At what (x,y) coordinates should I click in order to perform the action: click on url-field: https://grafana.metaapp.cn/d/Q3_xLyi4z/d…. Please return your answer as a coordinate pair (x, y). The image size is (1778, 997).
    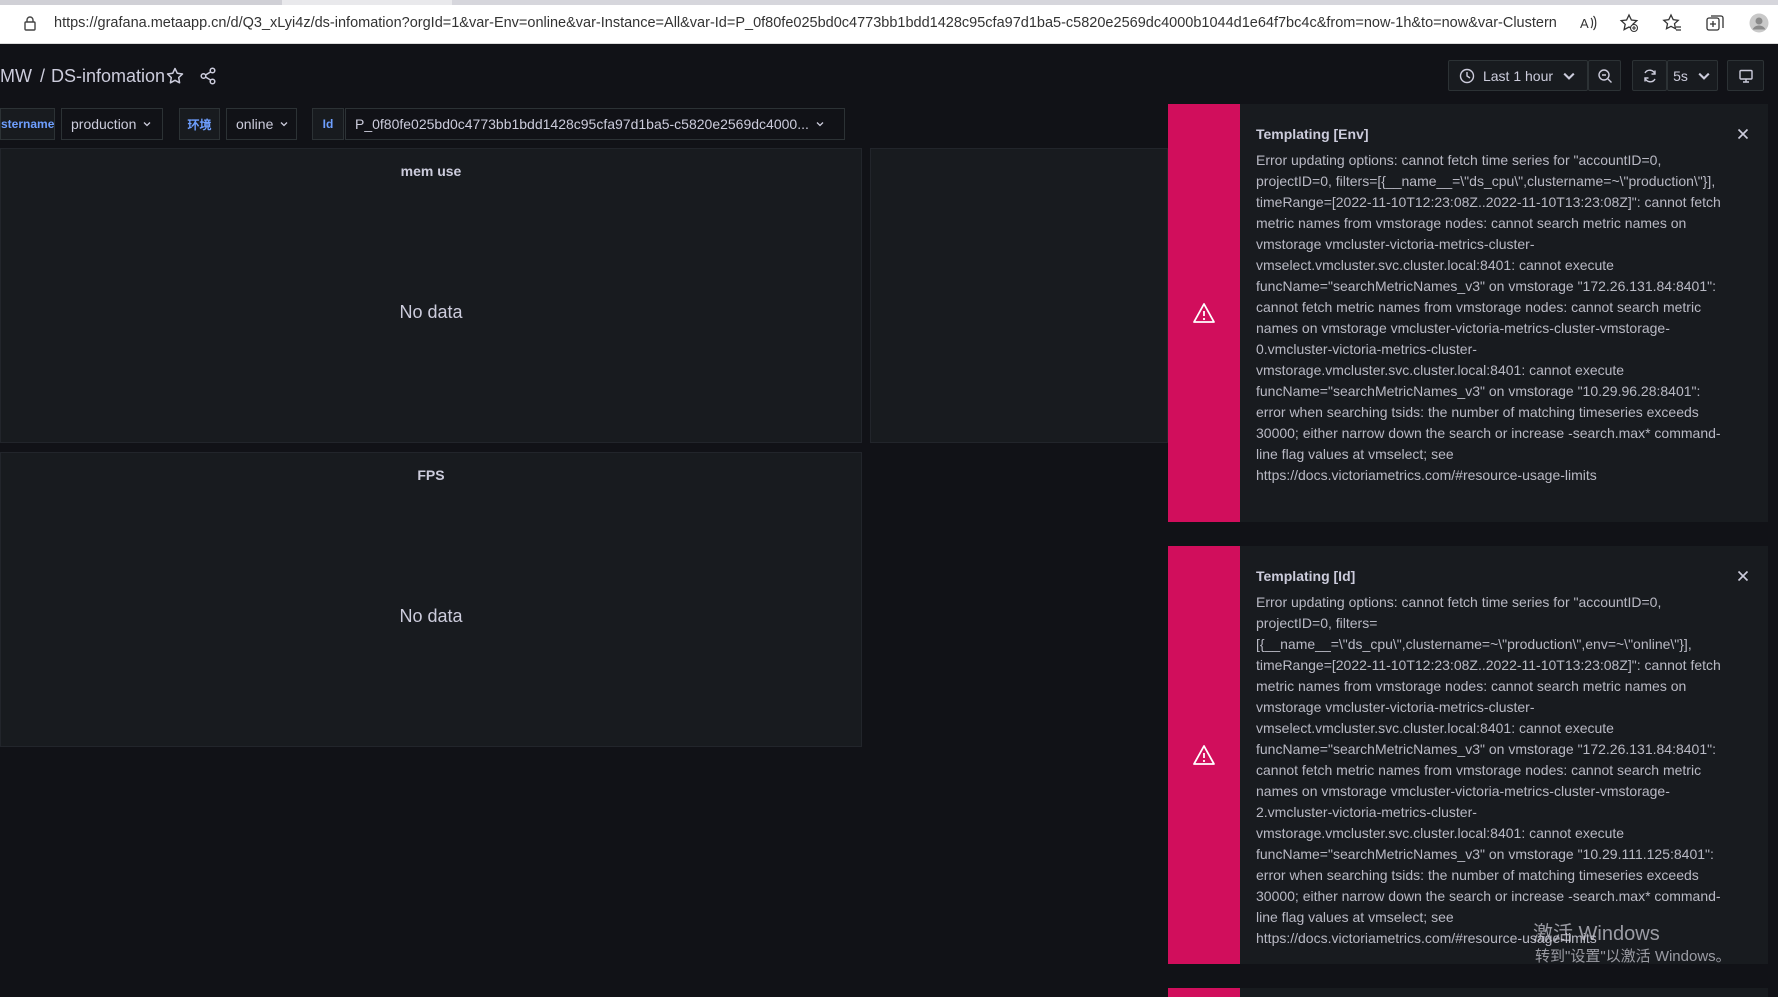
    Looking at the image, I should click on (805, 23).